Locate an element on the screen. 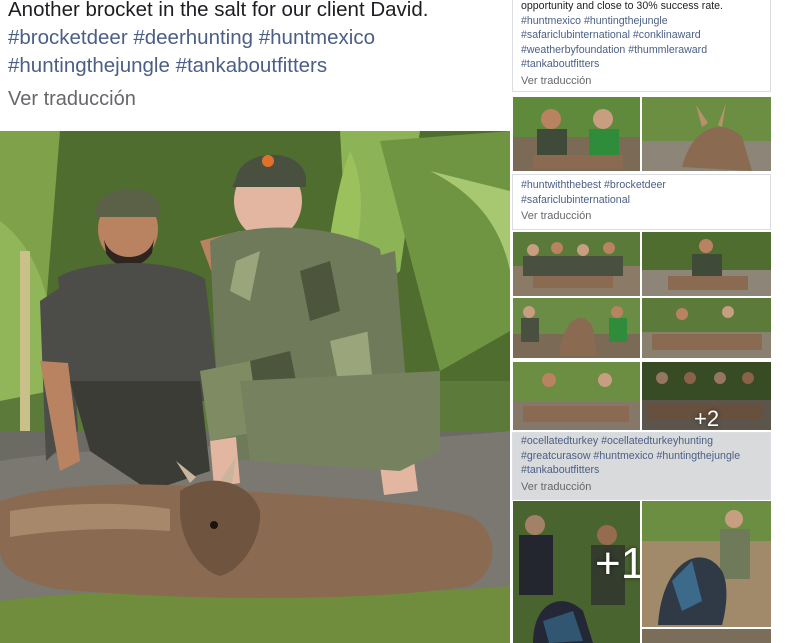 The height and width of the screenshot is (643, 800). see-translation-link: Ver traducción is located at coordinates (72, 99).